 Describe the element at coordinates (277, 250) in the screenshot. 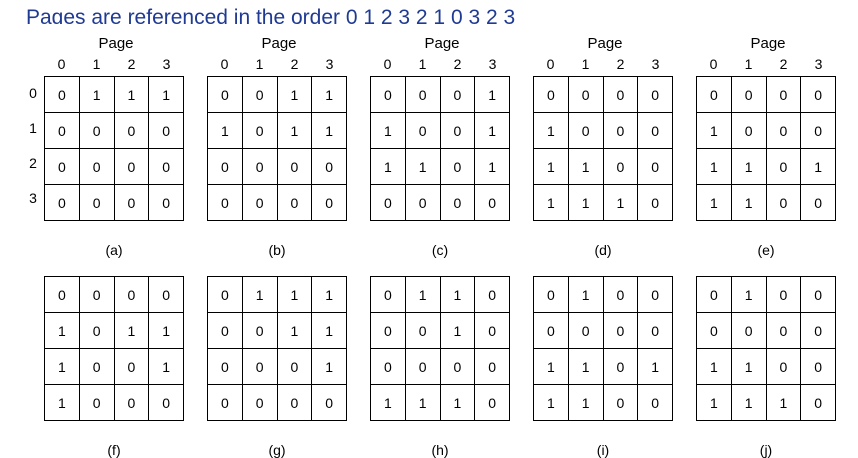

I see `matrix-caption: (b)` at that location.